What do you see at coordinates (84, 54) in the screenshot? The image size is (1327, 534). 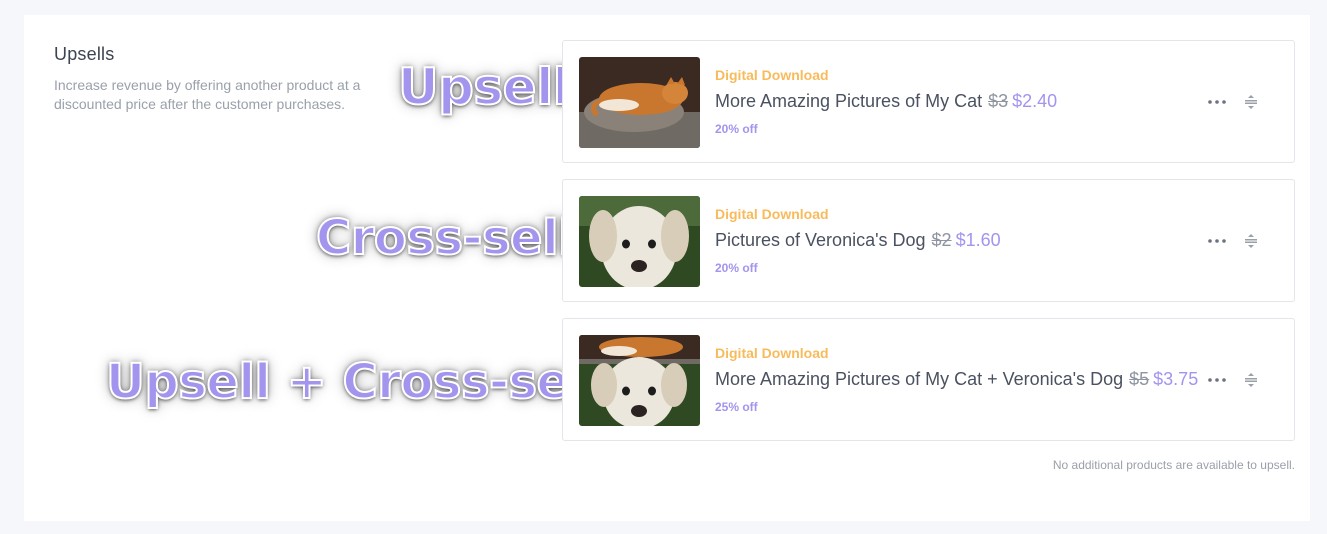 I see `section-title: Upsells` at bounding box center [84, 54].